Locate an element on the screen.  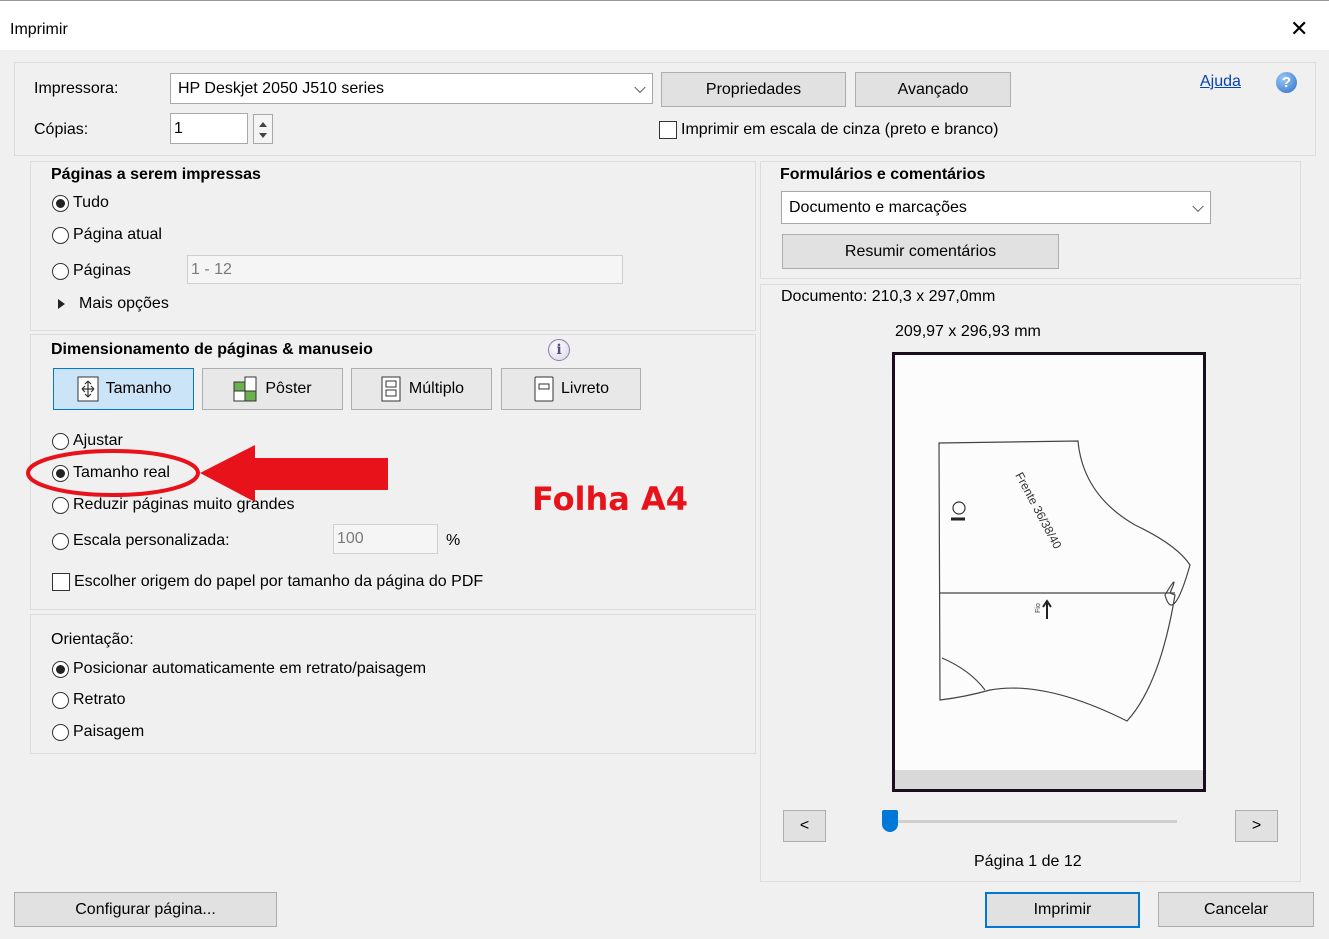
next-page-button: > is located at coordinates (1256, 826).